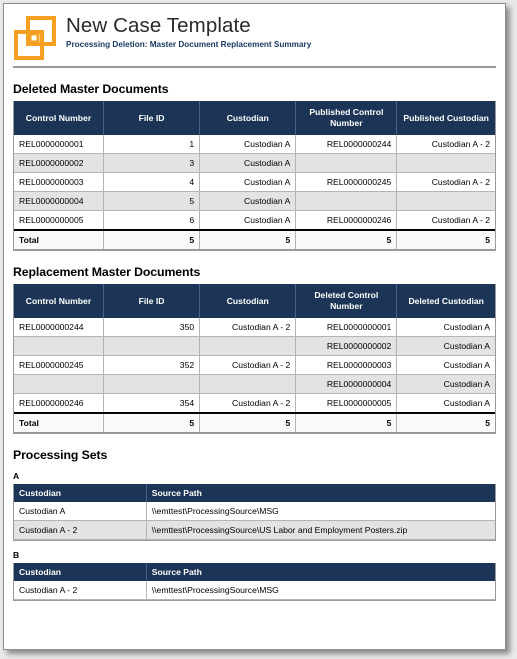 The height and width of the screenshot is (659, 517). What do you see at coordinates (248, 239) in the screenshot?
I see `total-custodian: 5` at bounding box center [248, 239].